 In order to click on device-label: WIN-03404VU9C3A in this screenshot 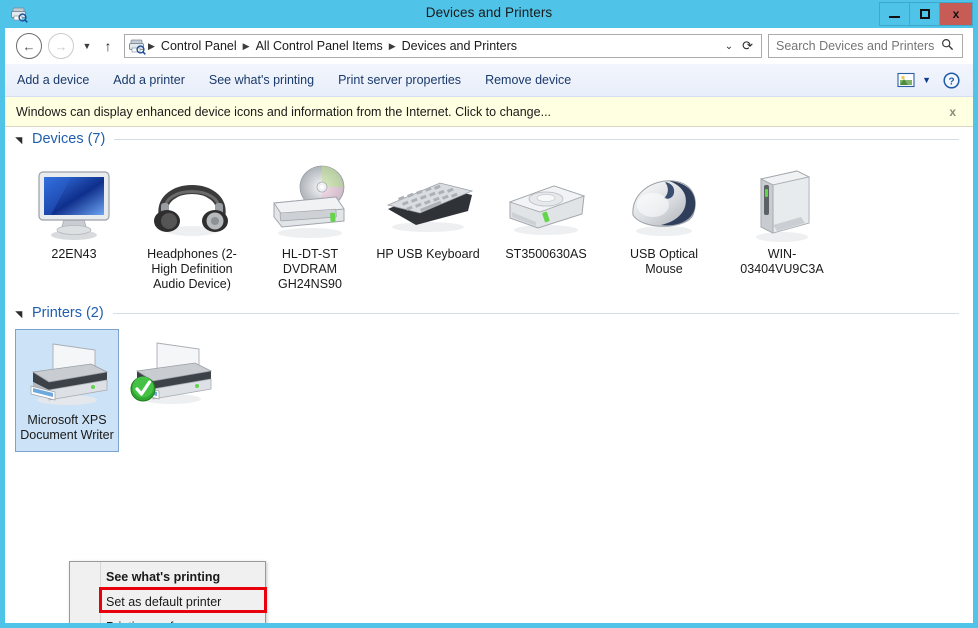, I will do `click(782, 261)`.